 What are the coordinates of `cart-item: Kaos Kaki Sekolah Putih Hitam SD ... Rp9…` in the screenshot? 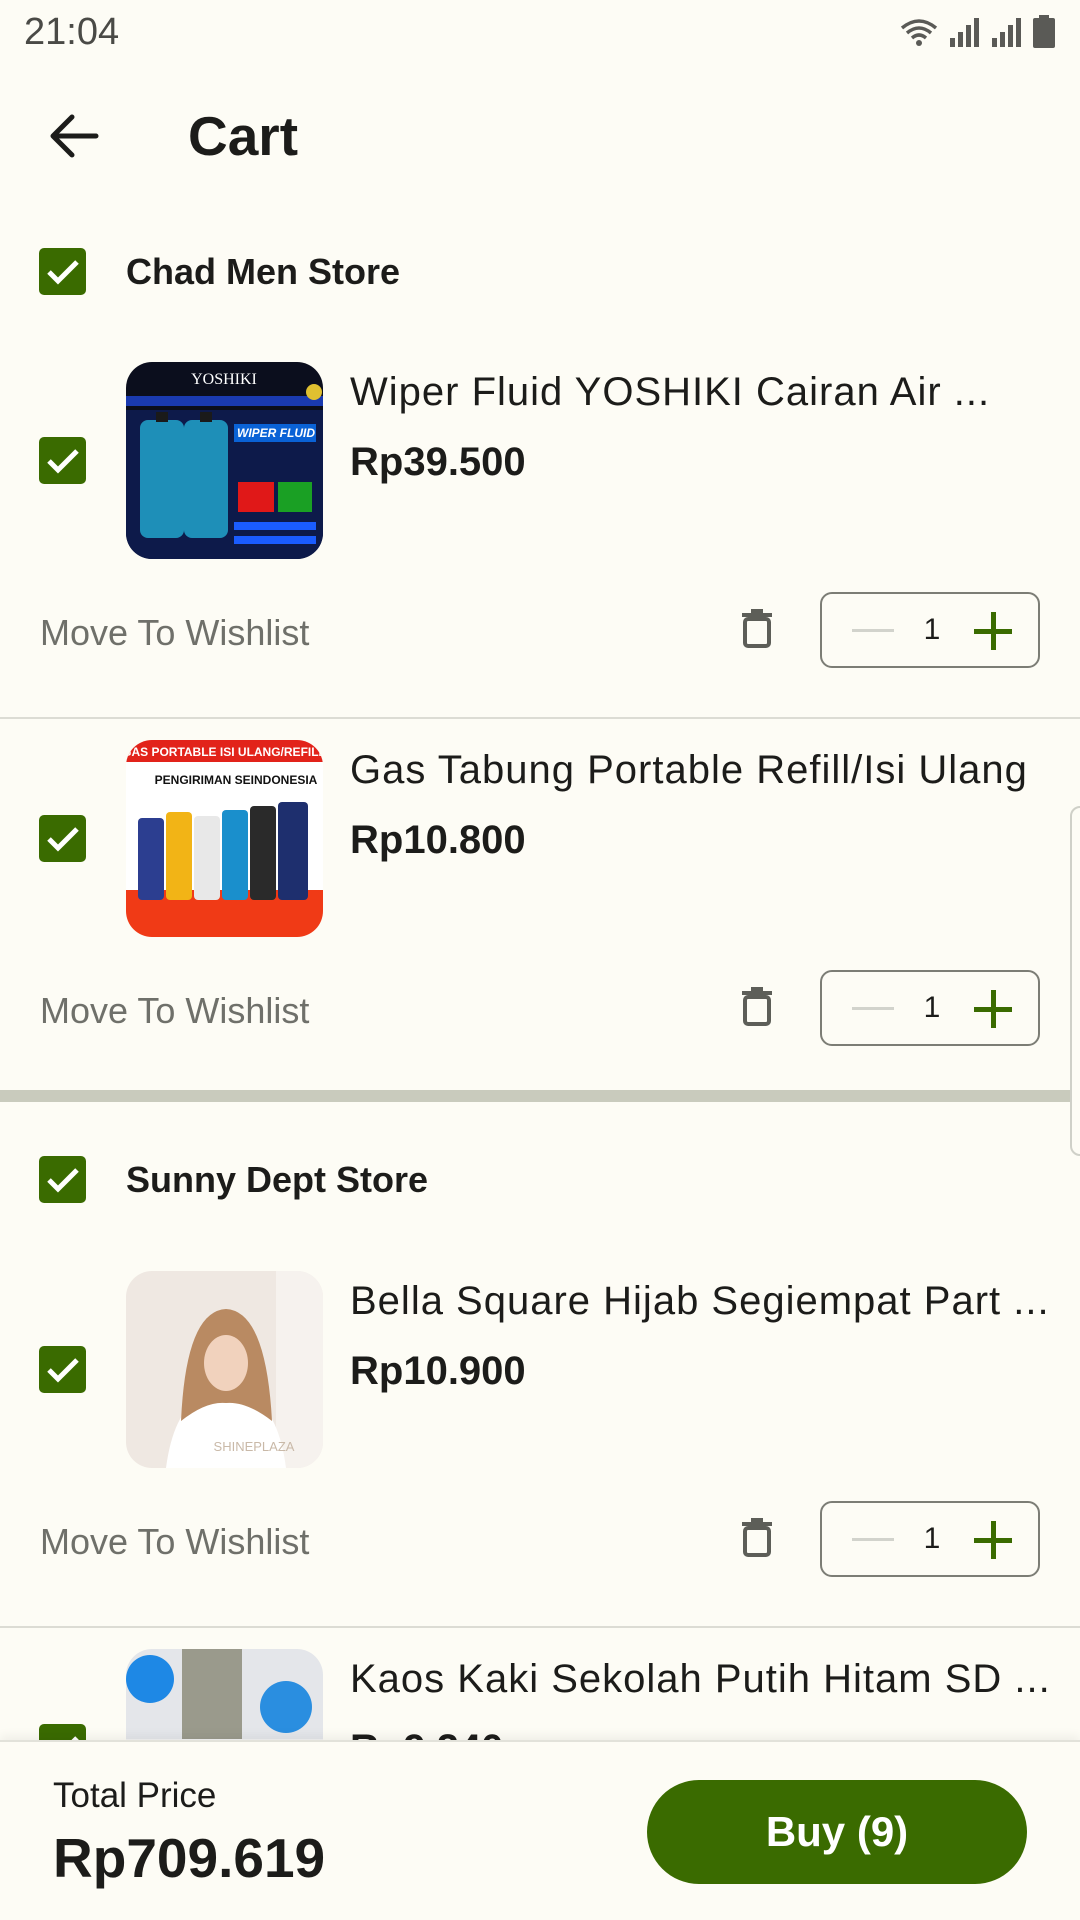 It's located at (540, 1694).